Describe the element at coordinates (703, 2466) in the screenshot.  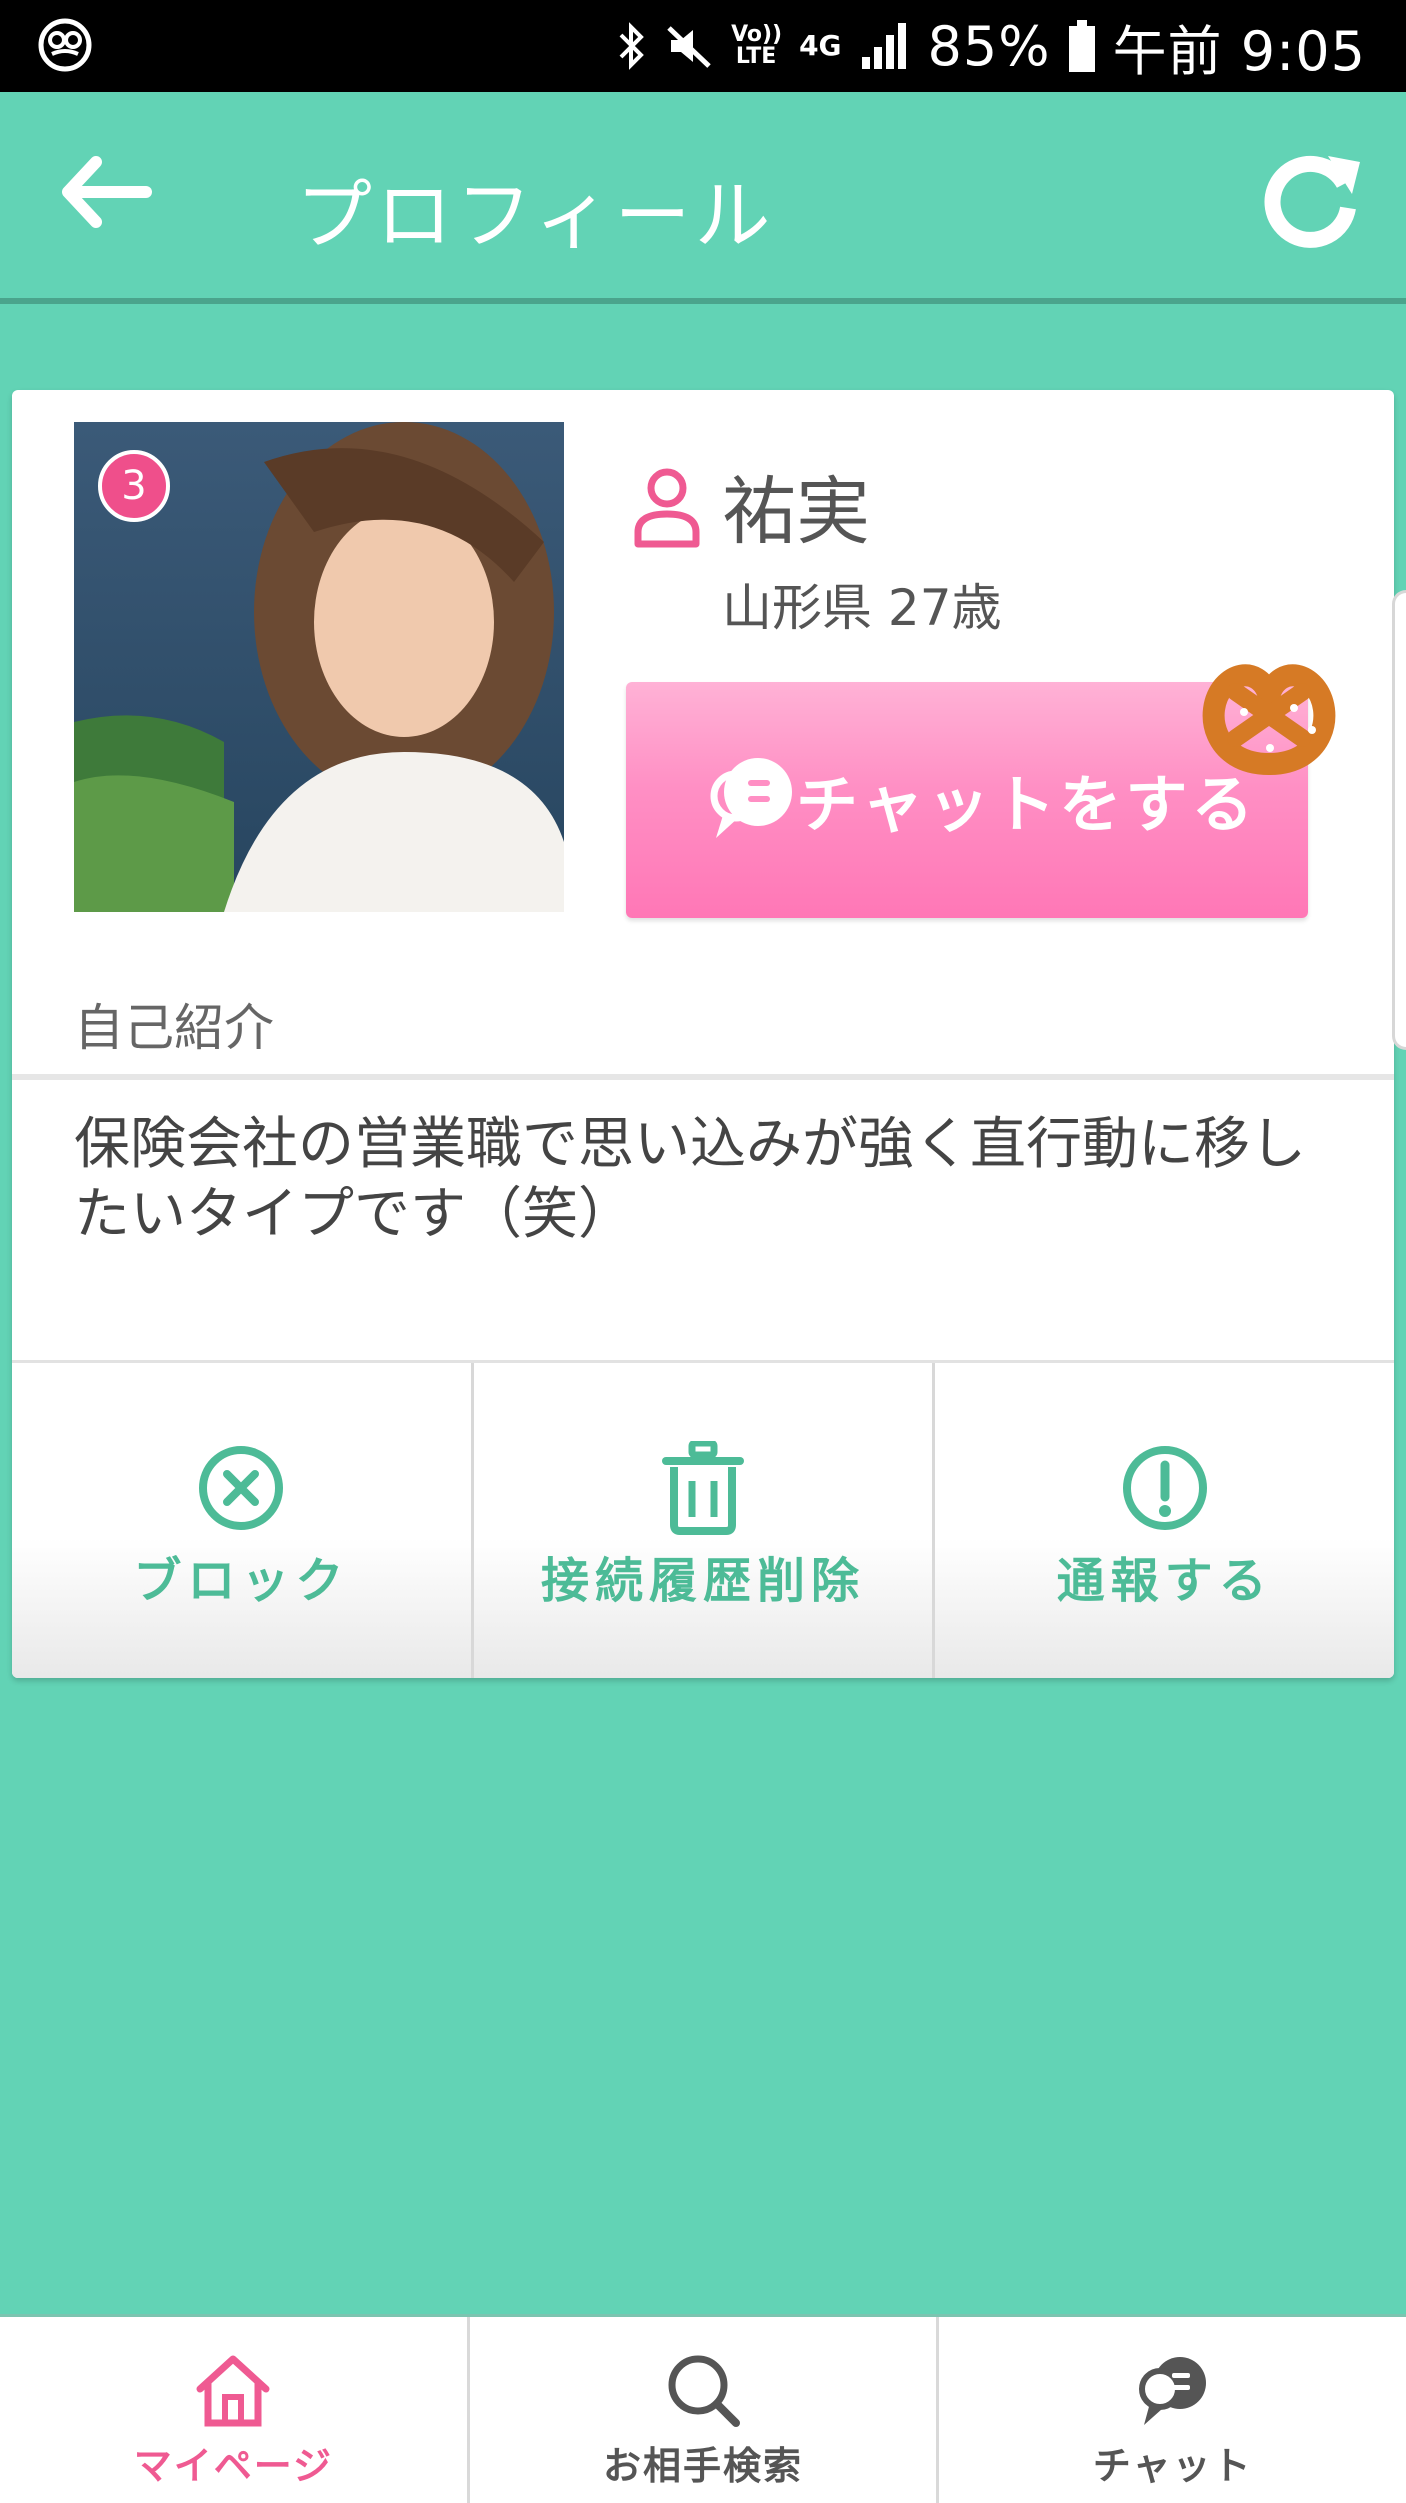
I see `nav-label-search: お相手検索` at that location.